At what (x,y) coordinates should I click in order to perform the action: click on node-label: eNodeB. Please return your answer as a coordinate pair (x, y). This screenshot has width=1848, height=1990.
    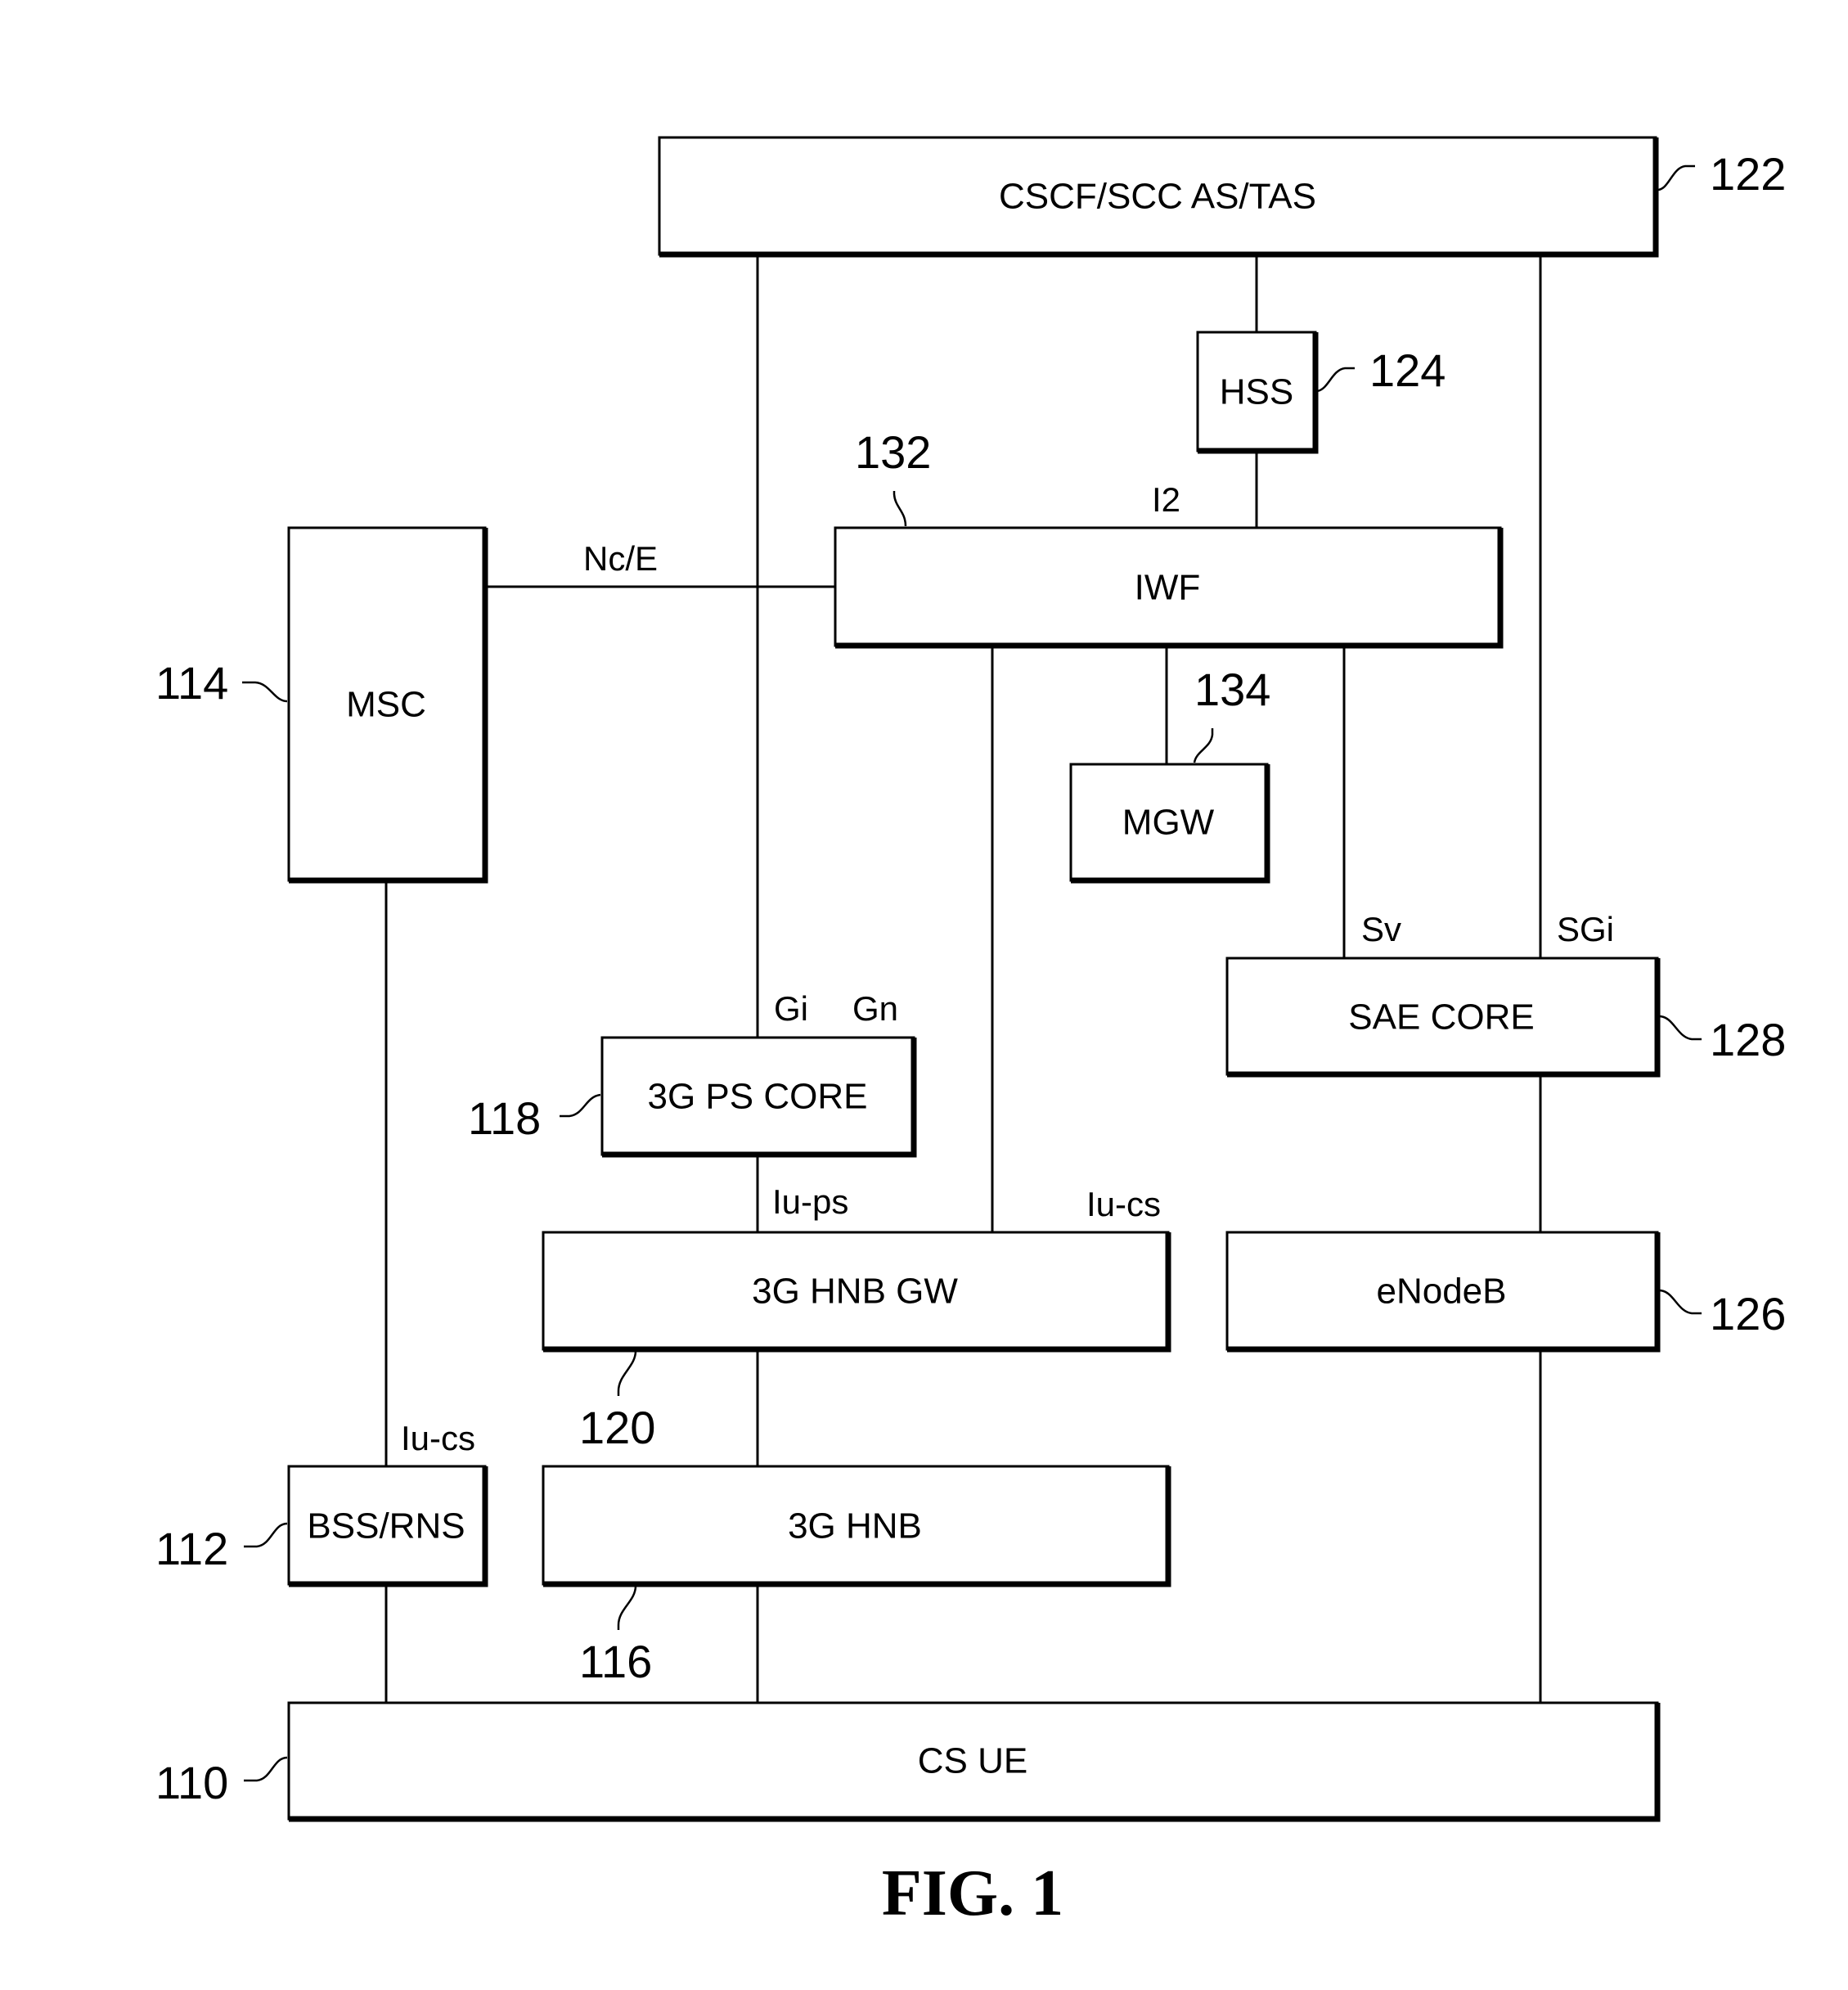
    Looking at the image, I should click on (1441, 1292).